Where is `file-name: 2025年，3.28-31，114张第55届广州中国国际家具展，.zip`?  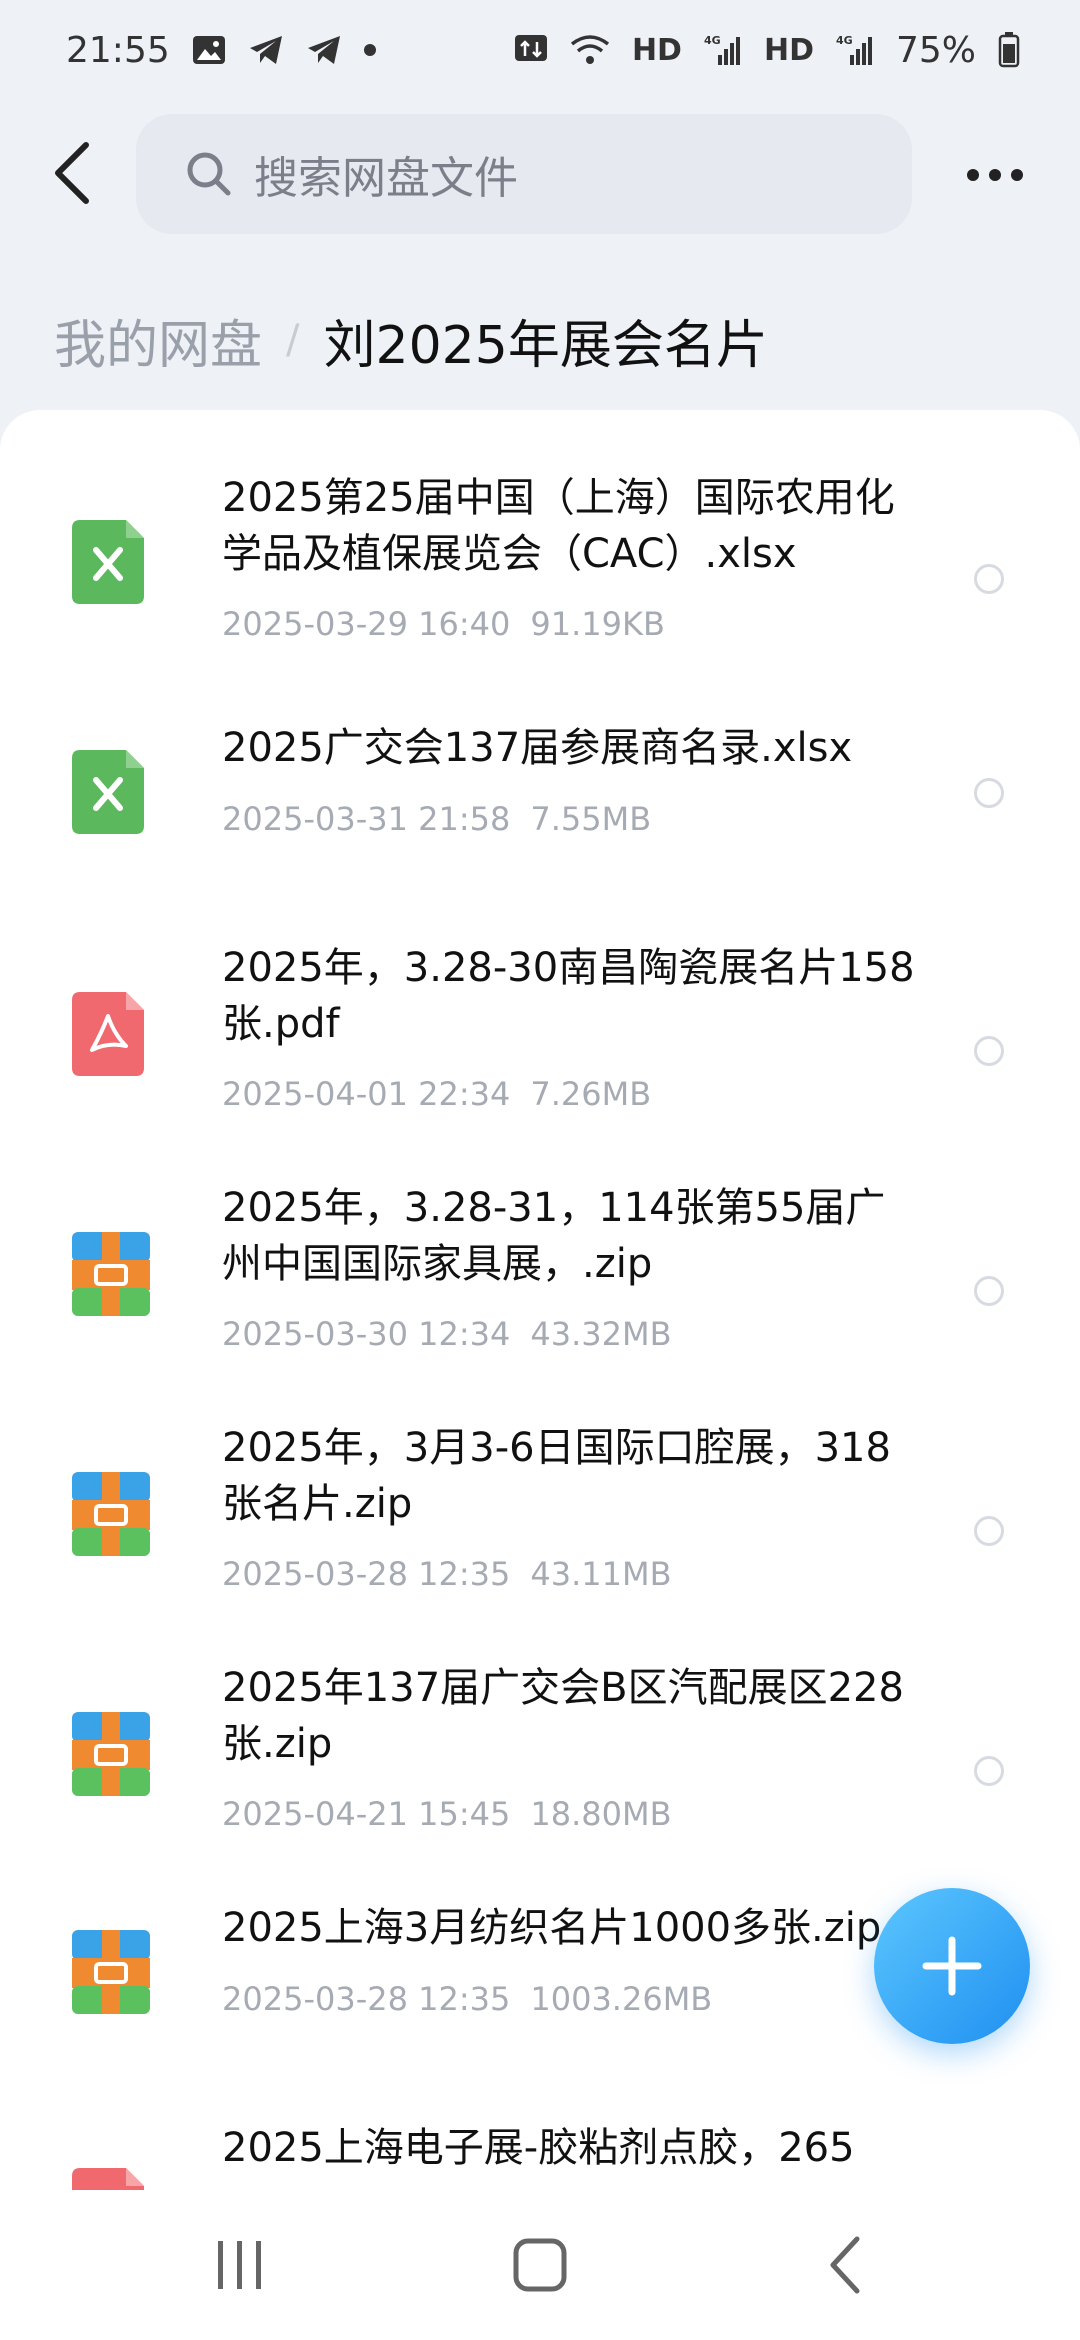
file-name: 2025年，3.28-31，114张第55届广州中国国际家具展，.zip is located at coordinates (554, 1236).